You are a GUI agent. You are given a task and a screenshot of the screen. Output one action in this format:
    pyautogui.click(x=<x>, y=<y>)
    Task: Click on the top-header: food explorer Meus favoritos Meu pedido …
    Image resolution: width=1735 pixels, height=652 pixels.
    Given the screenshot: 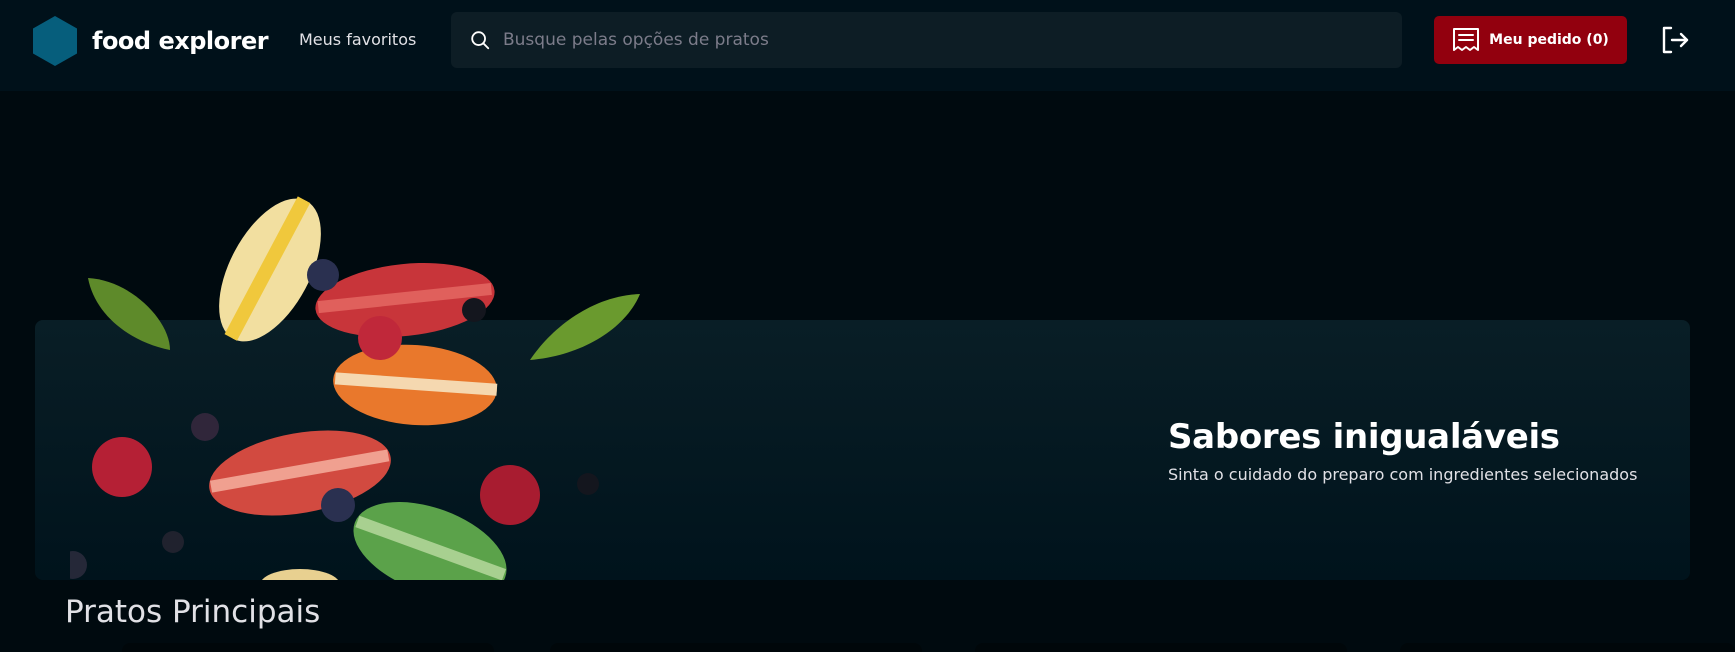 What is the action you would take?
    pyautogui.click(x=867, y=45)
    